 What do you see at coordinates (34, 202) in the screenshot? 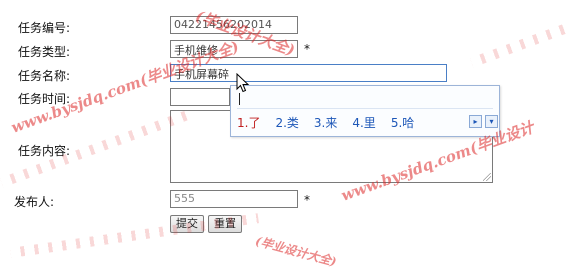
I see `publisher-label: 发布人:` at bounding box center [34, 202].